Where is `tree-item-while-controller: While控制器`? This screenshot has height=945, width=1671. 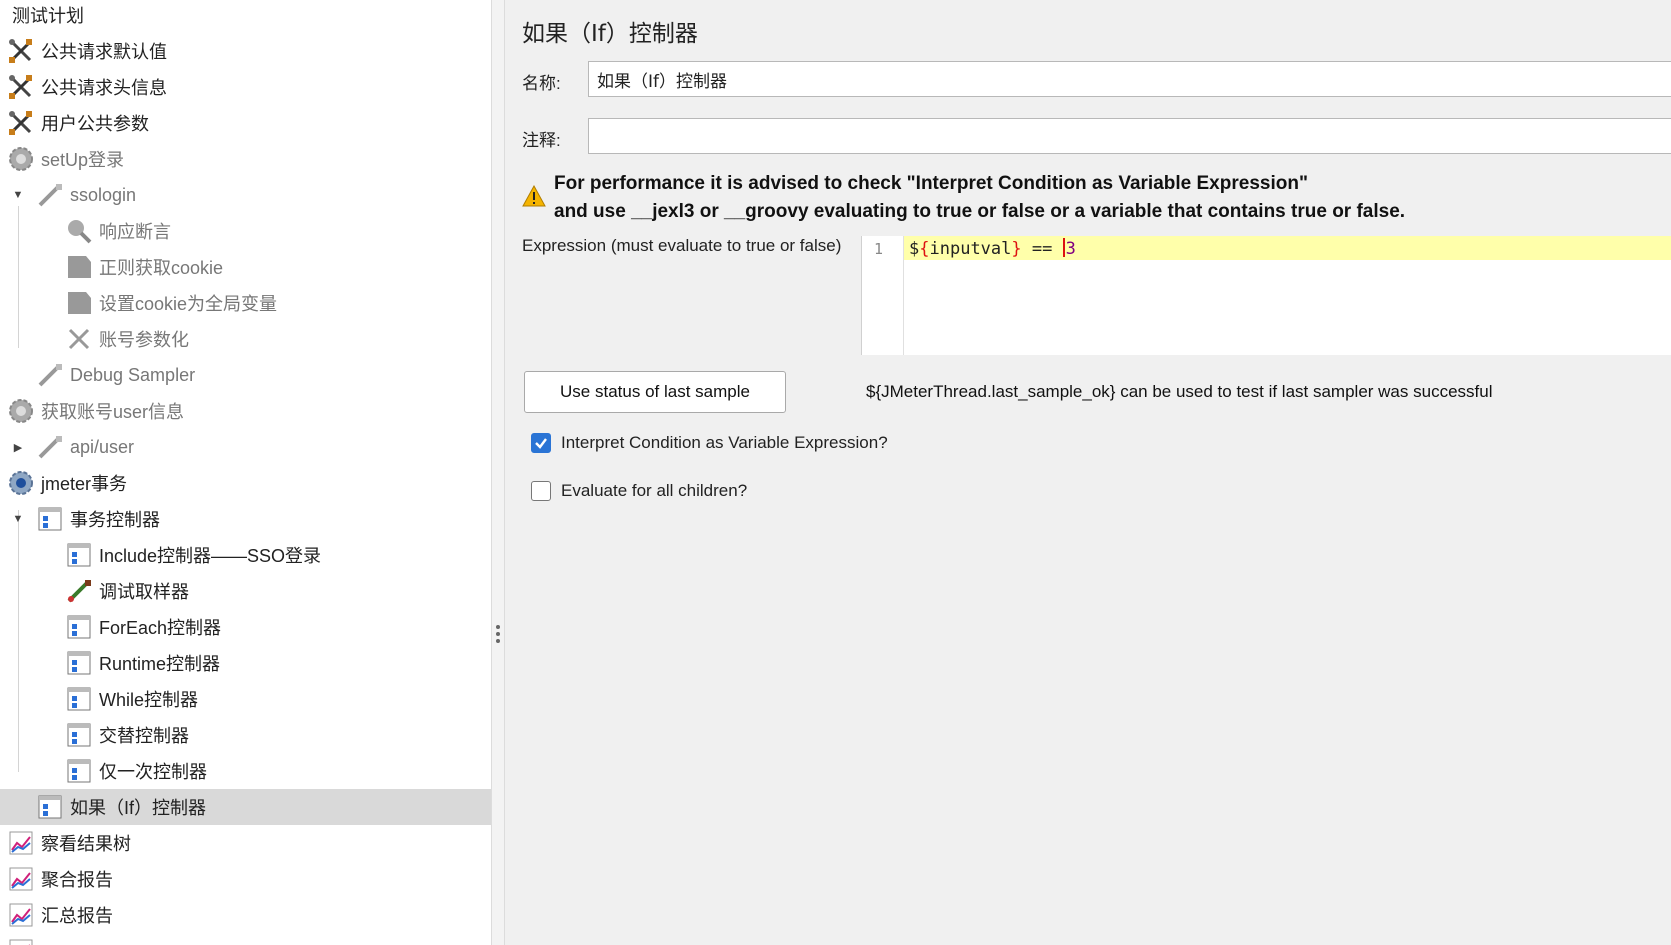 tree-item-while-controller: While控制器 is located at coordinates (245, 699).